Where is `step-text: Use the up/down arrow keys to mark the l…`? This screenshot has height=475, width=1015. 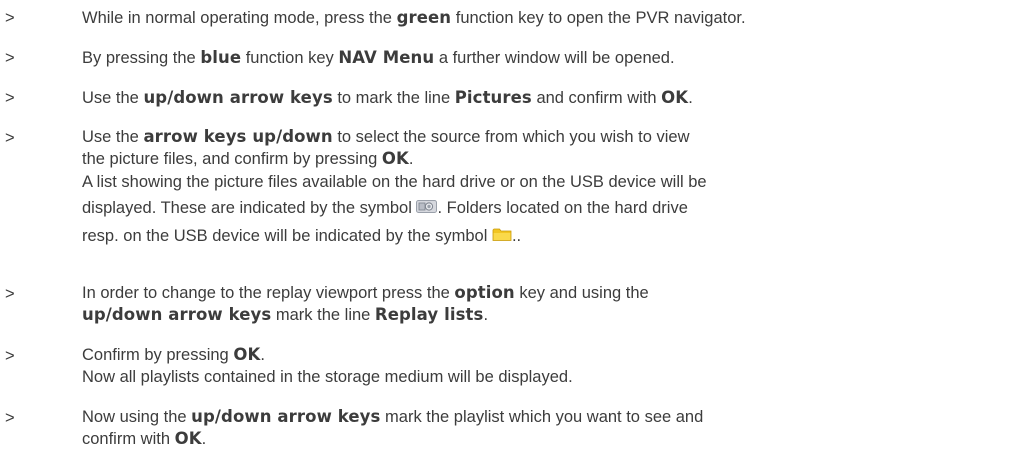 step-text: Use the up/down arrow keys to mark the l… is located at coordinates (544, 98).